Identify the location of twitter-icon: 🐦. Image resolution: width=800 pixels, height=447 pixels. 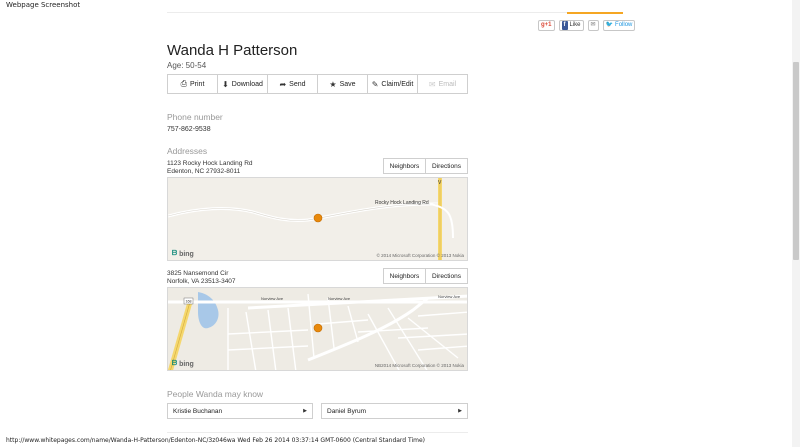
(609, 25).